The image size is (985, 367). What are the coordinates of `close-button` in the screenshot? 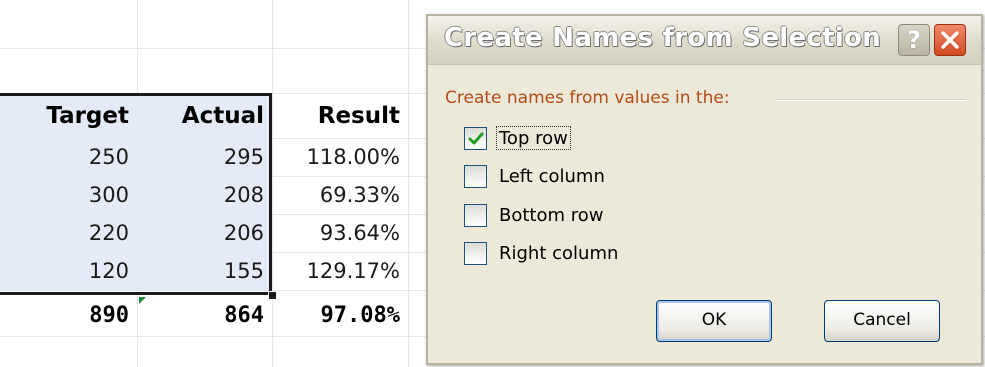 It's located at (950, 40).